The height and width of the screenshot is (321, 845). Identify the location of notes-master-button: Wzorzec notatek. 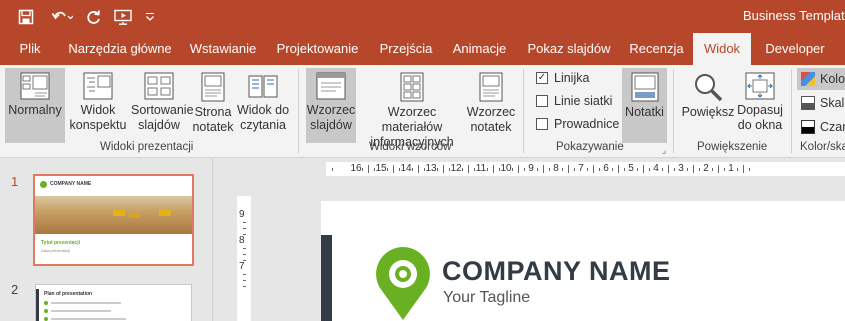
(491, 105).